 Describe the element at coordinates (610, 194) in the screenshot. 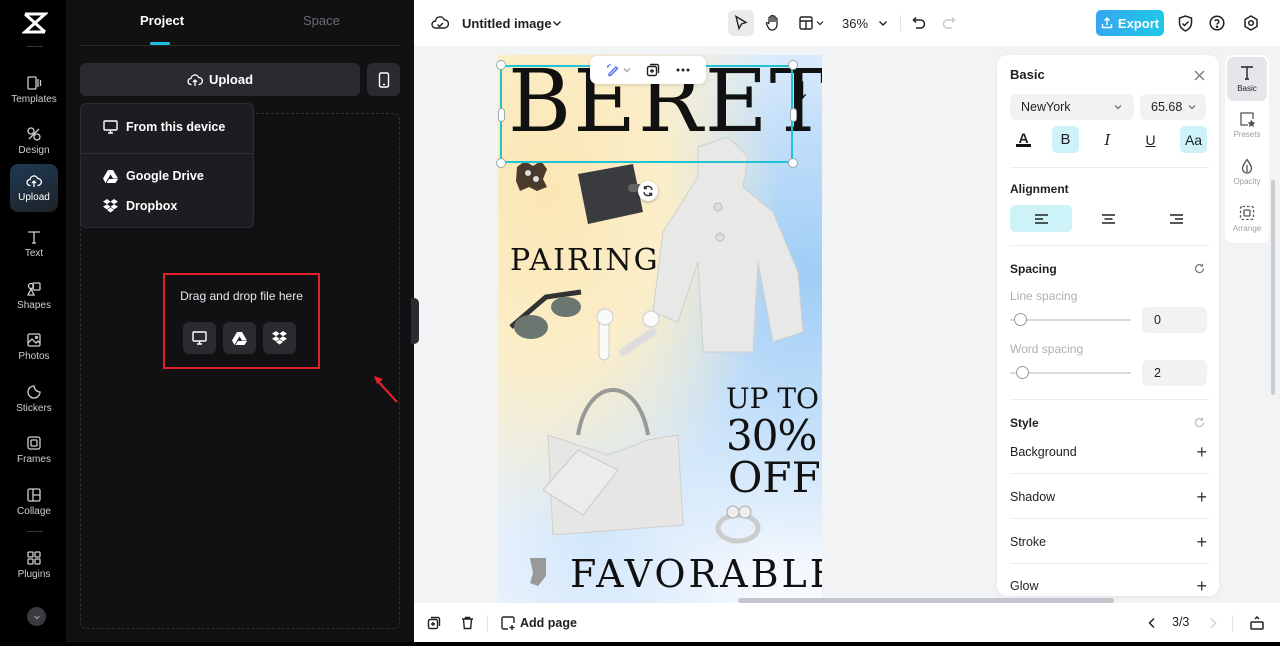

I see `wallet-image` at that location.